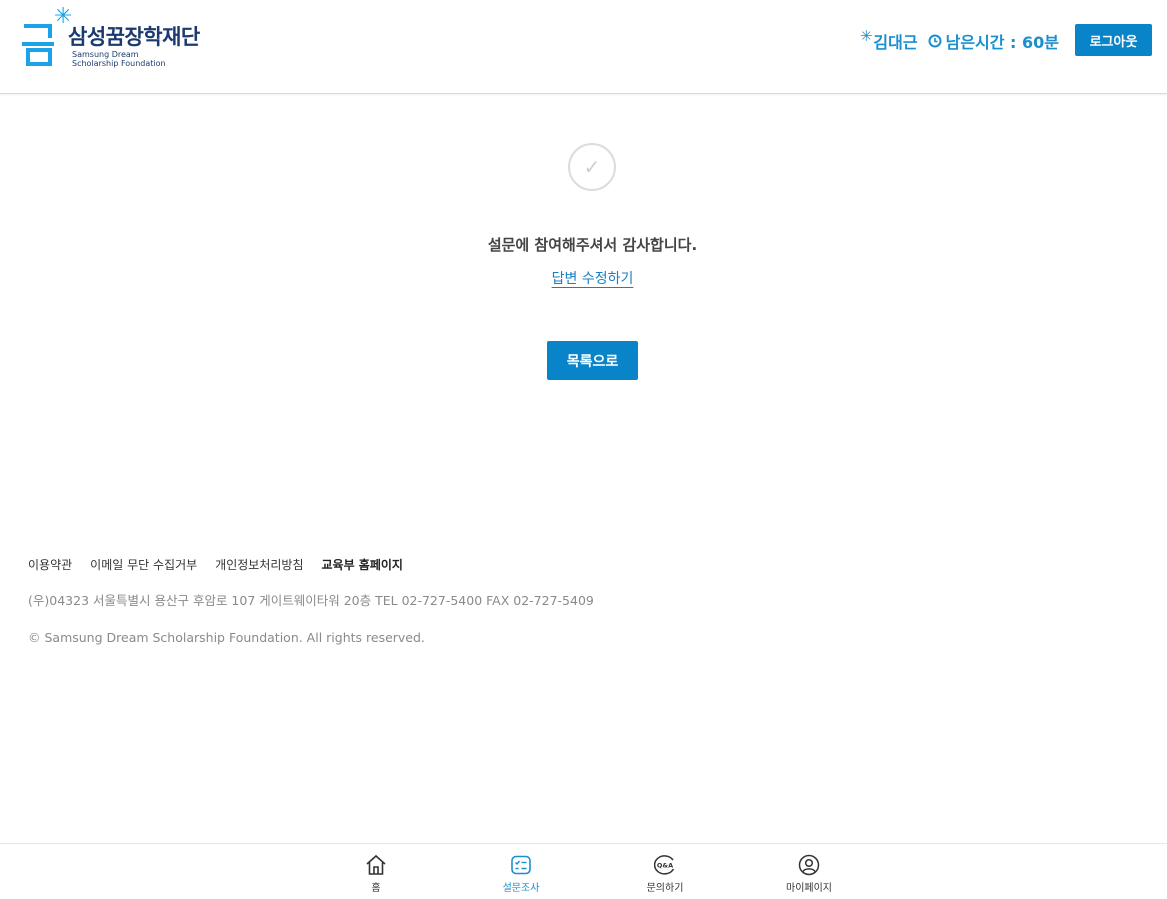 This screenshot has height=899, width=1167. I want to click on nav-label-inquiry: 문의하기, so click(665, 888).